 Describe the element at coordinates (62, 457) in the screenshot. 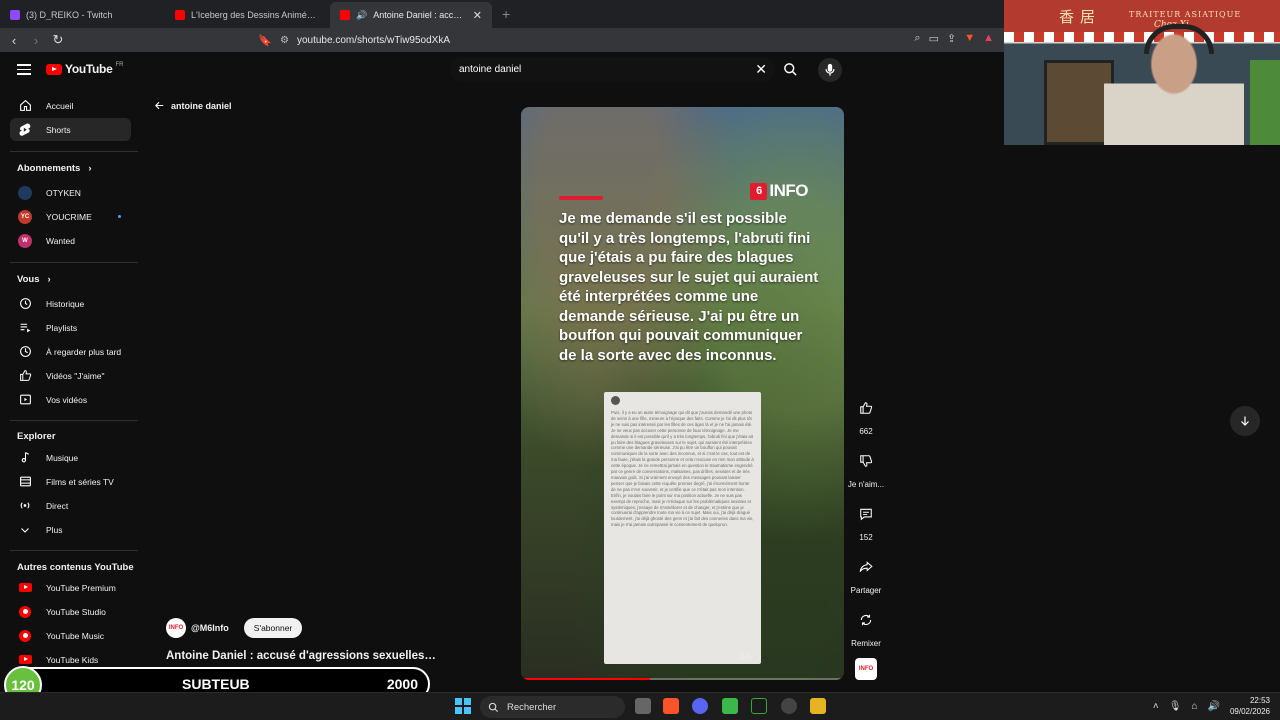

I see `sidebar-item-label: Musique` at that location.